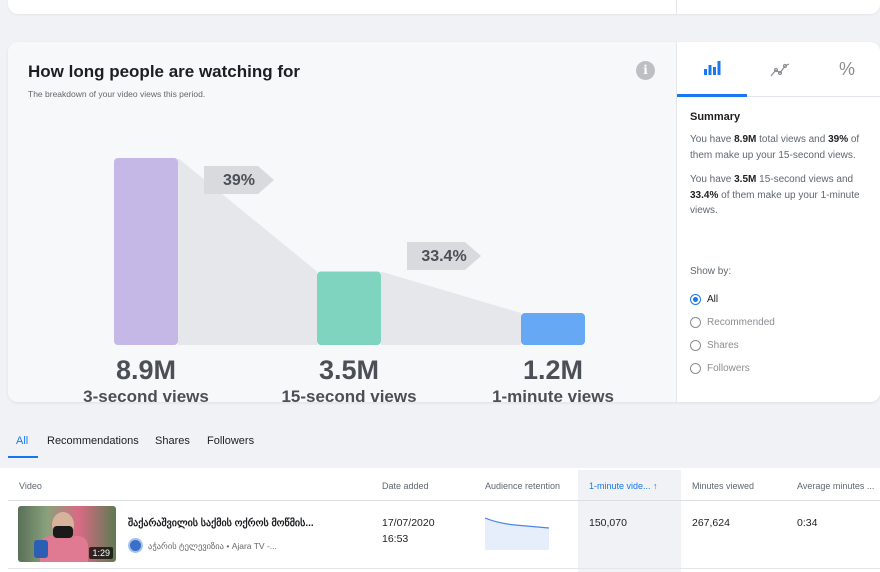 The height and width of the screenshot is (572, 880). What do you see at coordinates (239, 180) in the screenshot?
I see `conversion-rate-label: 39%` at bounding box center [239, 180].